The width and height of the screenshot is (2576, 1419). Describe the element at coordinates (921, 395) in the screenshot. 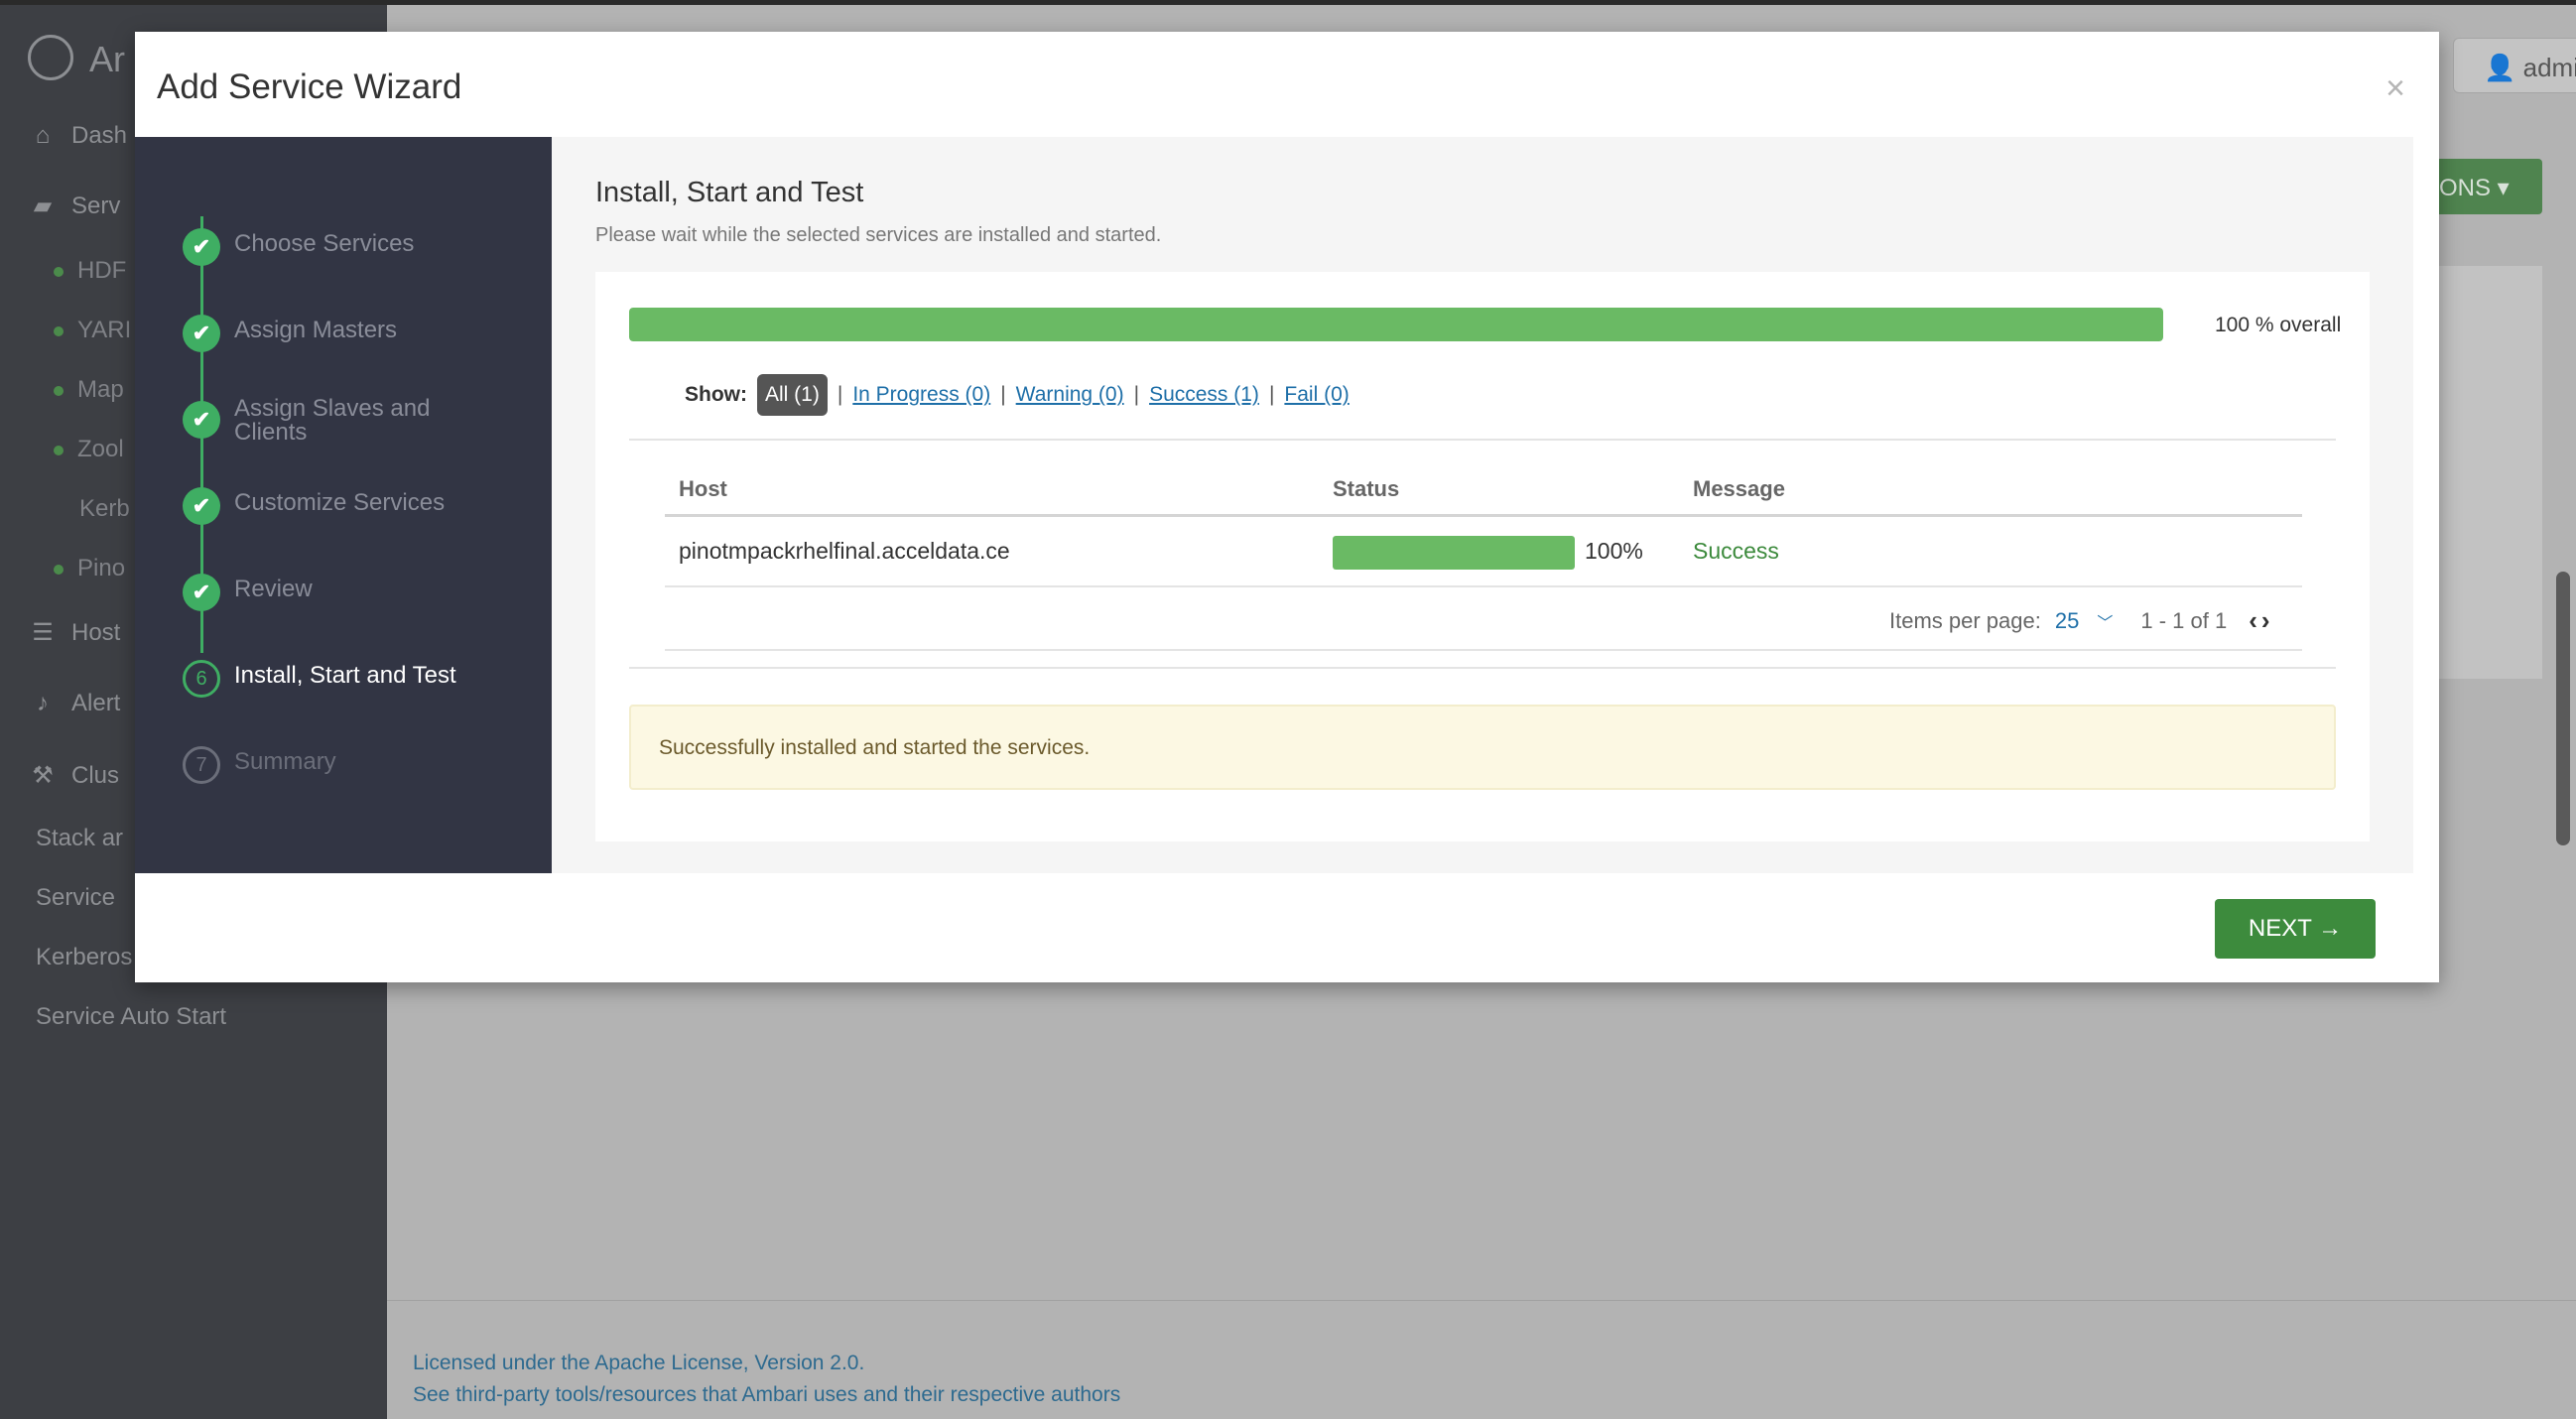

I see `filter-in-progress: In Progress (0)` at that location.